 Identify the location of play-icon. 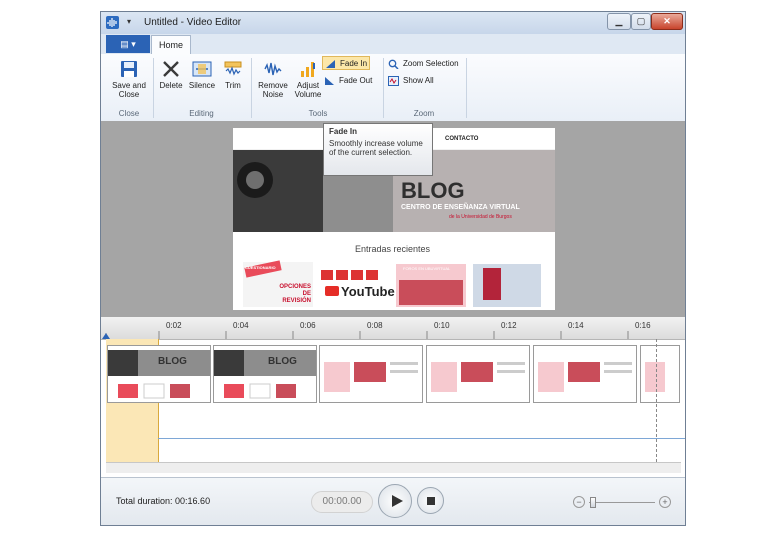
(397, 501).